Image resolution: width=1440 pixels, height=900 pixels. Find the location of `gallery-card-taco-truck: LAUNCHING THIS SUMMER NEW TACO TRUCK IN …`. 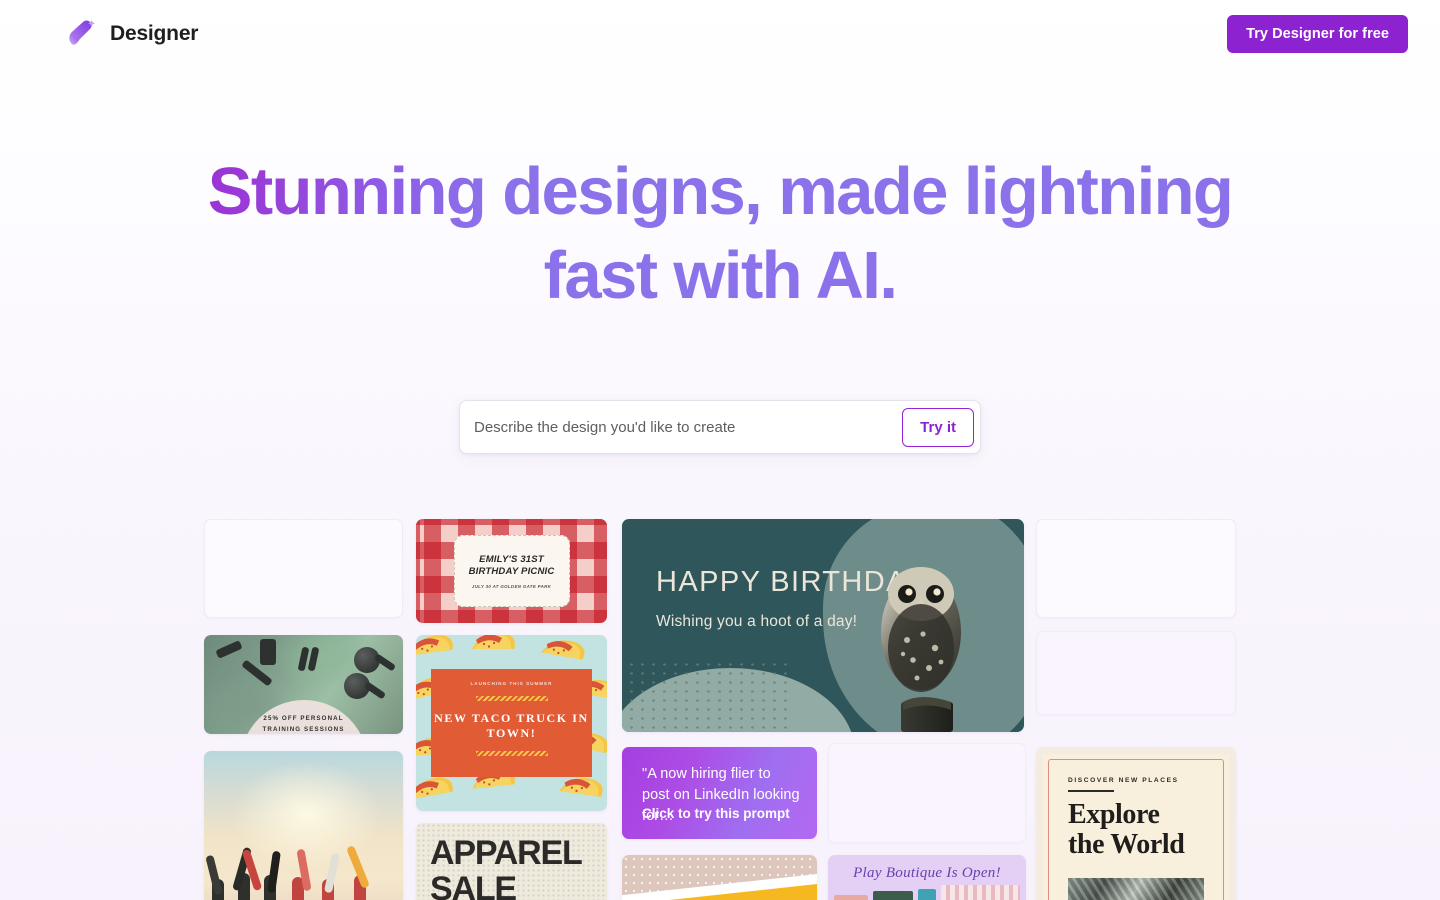

gallery-card-taco-truck: LAUNCHING THIS SUMMER NEW TACO TRUCK IN … is located at coordinates (511, 723).